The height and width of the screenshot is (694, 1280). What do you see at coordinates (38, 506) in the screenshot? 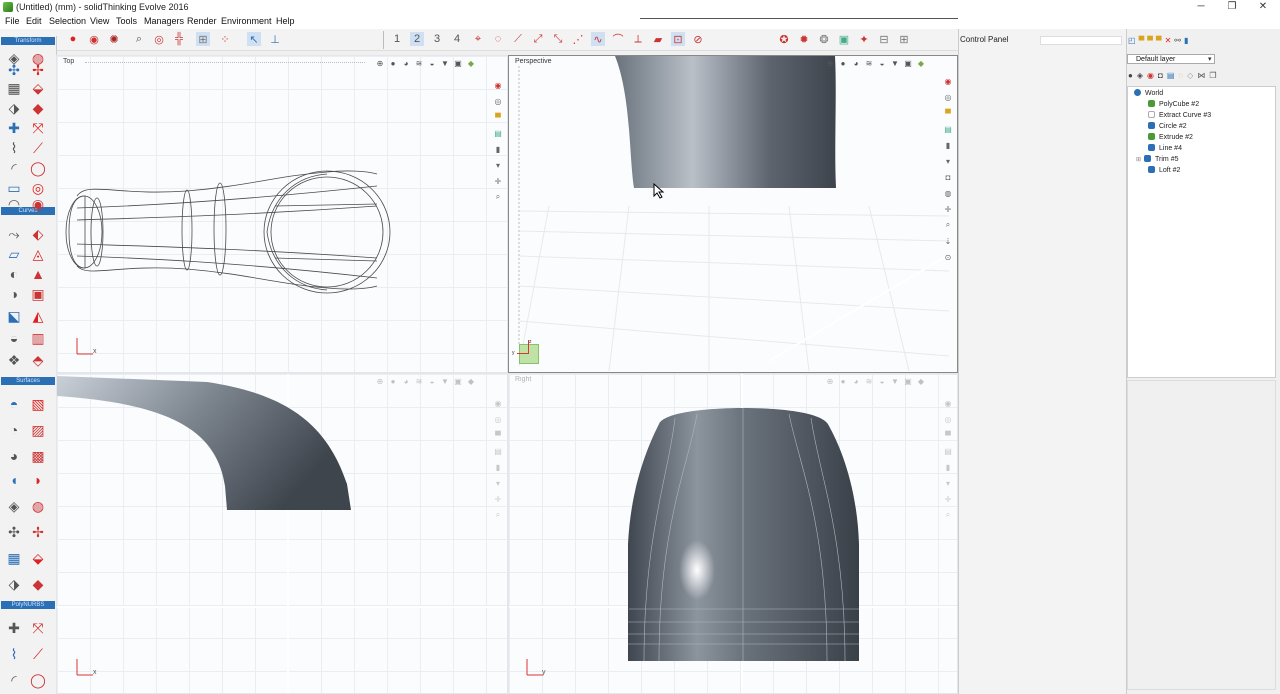
I see `palette-tool-icon: ◍` at bounding box center [38, 506].